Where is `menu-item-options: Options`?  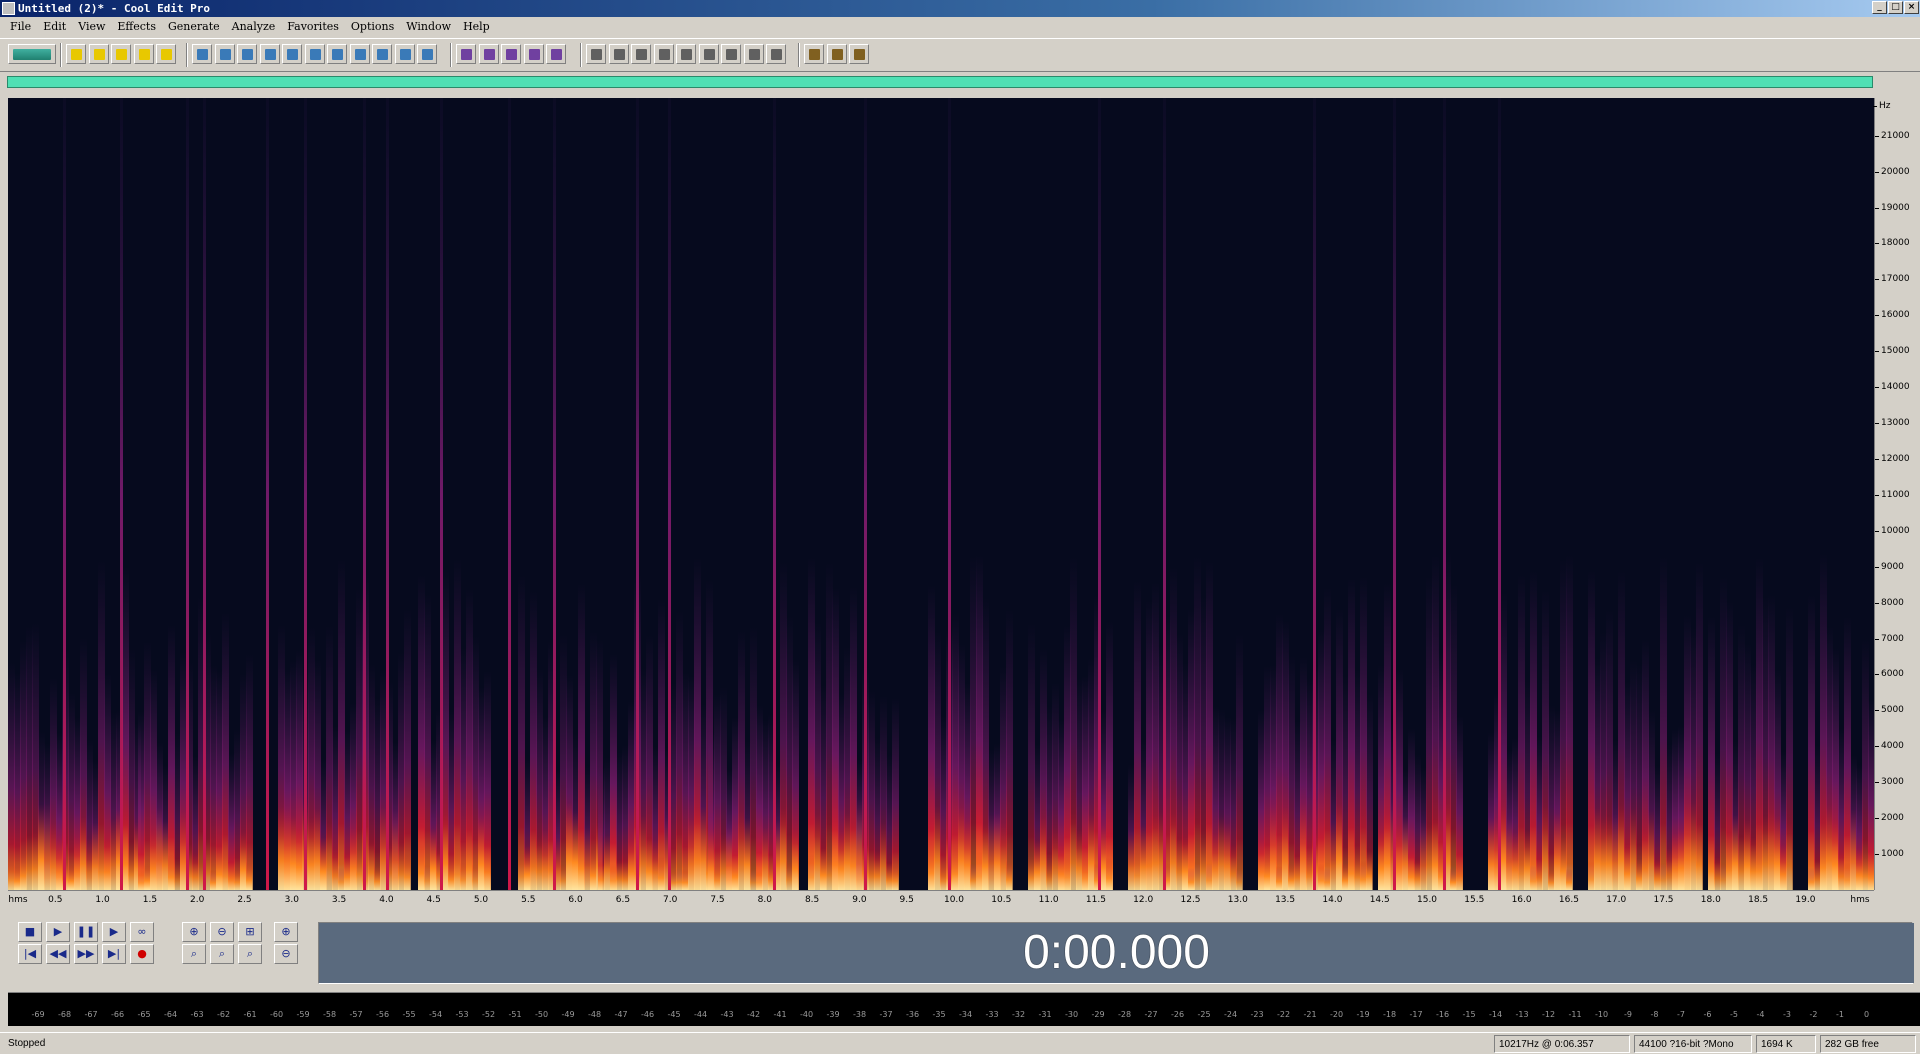
menu-item-options: Options is located at coordinates (372, 27).